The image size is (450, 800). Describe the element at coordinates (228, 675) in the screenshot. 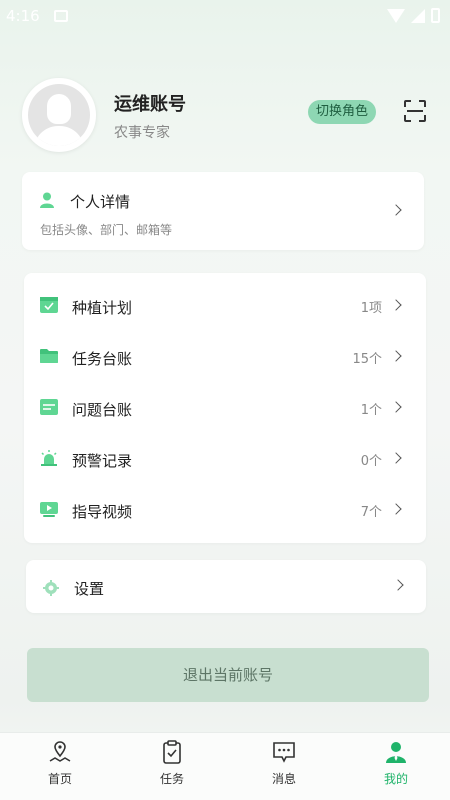

I see `logout-button: 退出当前账号` at that location.